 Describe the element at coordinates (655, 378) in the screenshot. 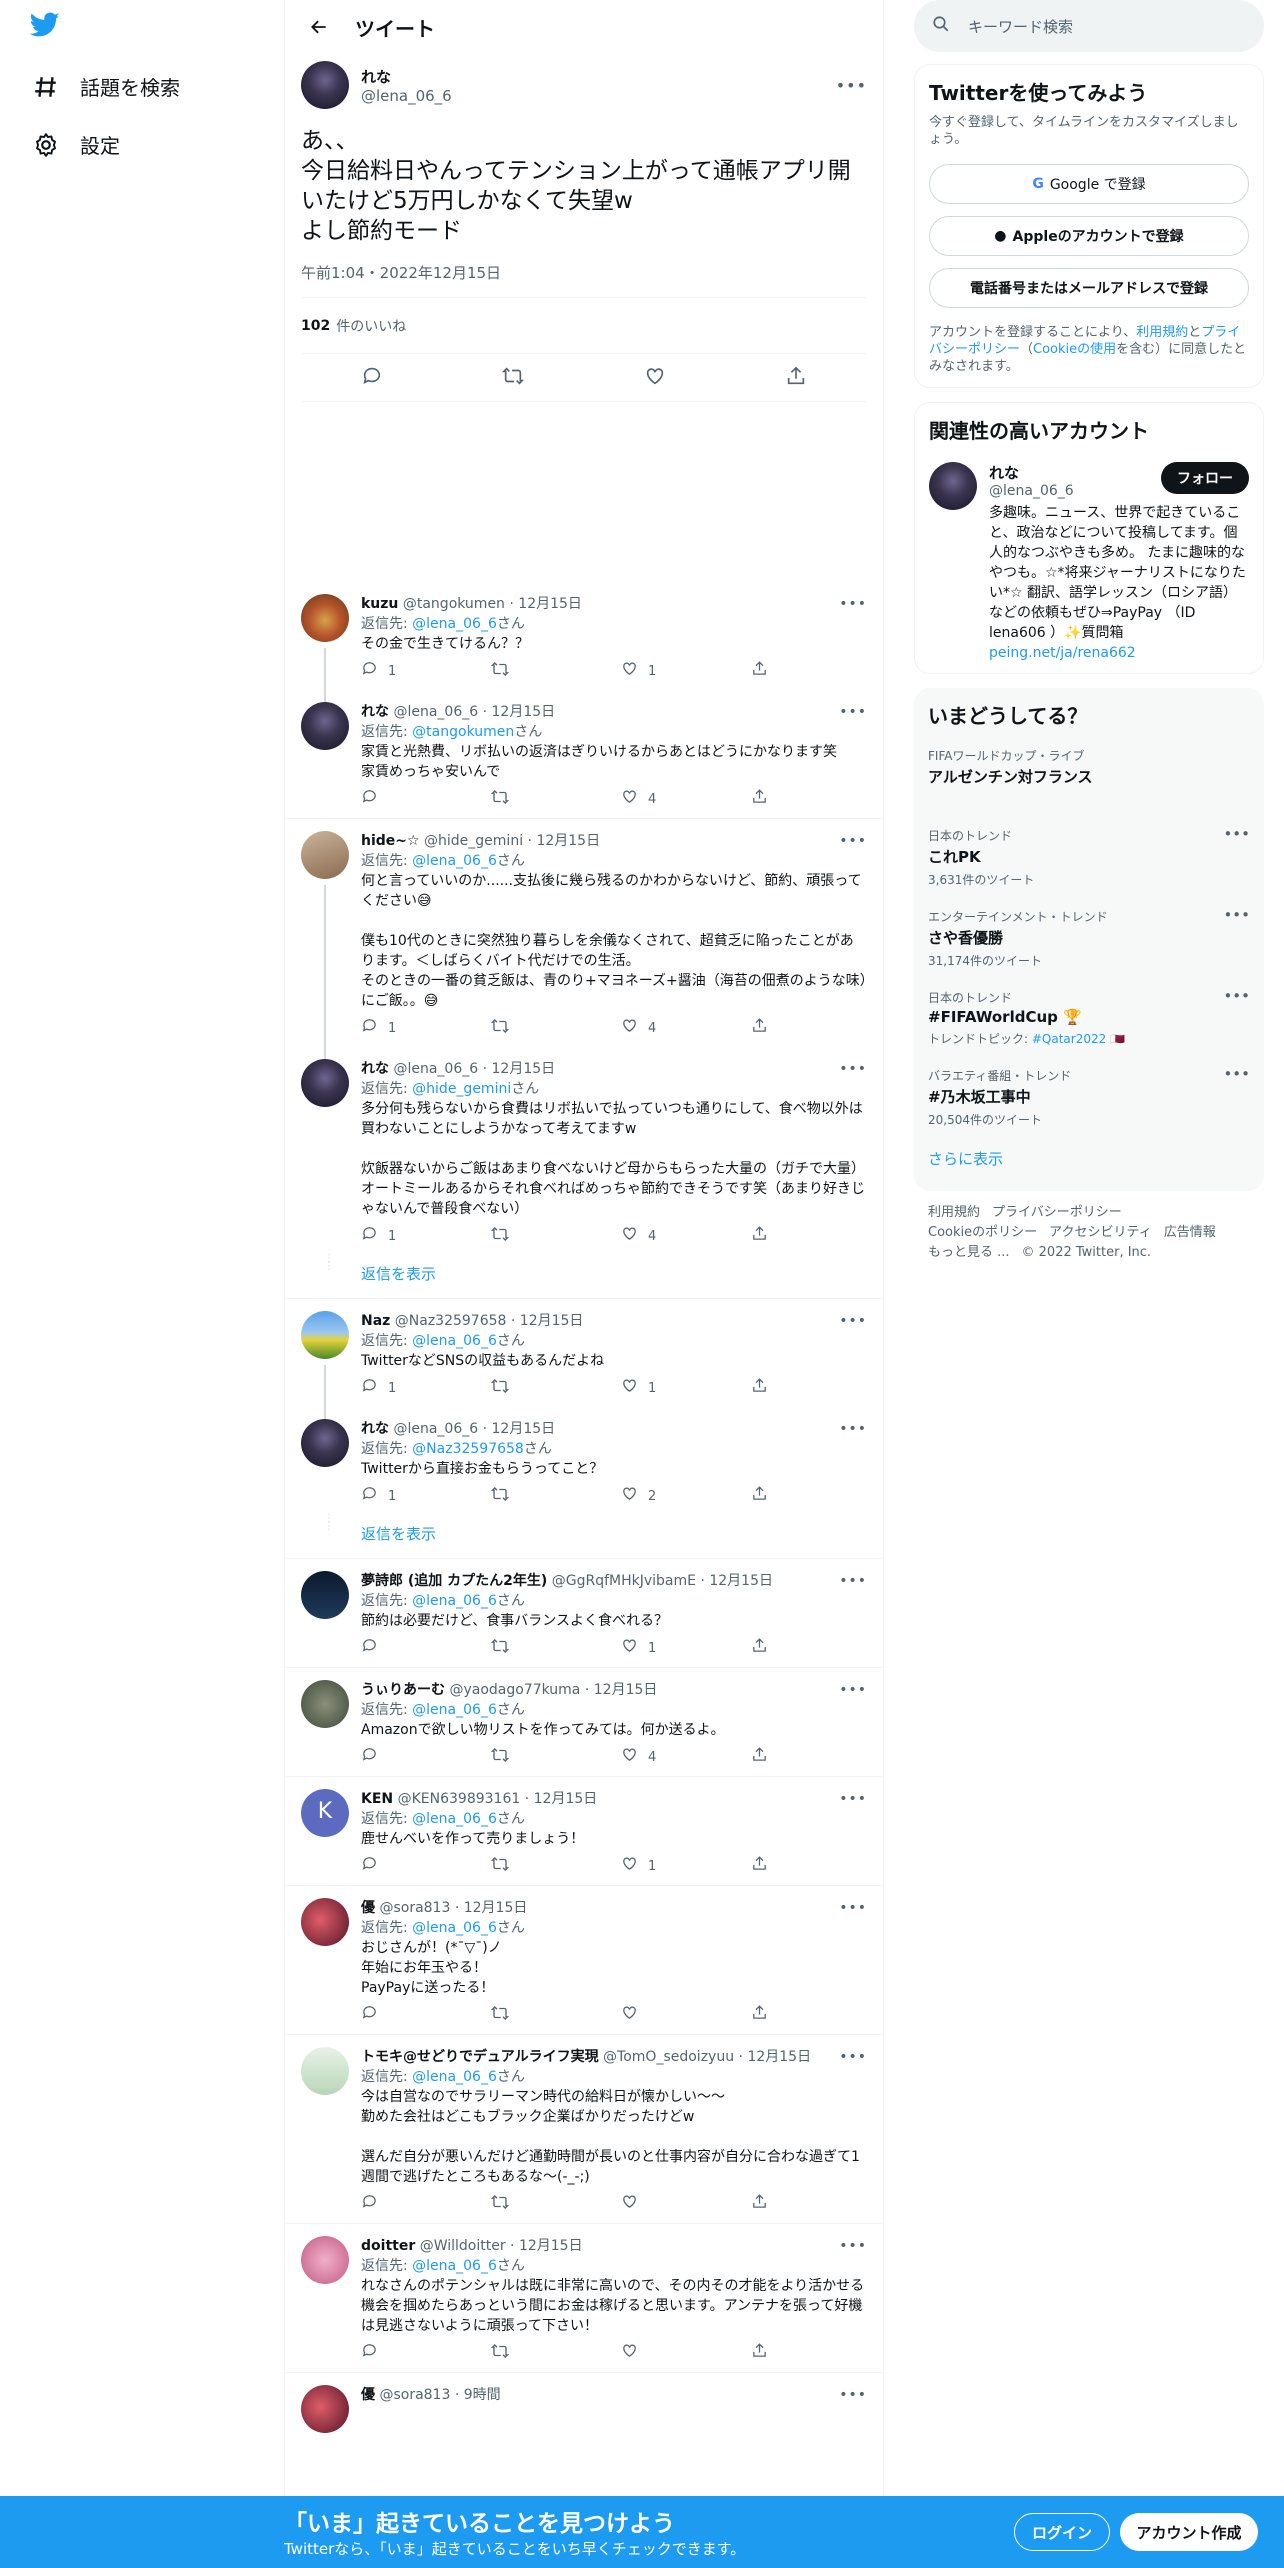

I see `like-icon` at that location.